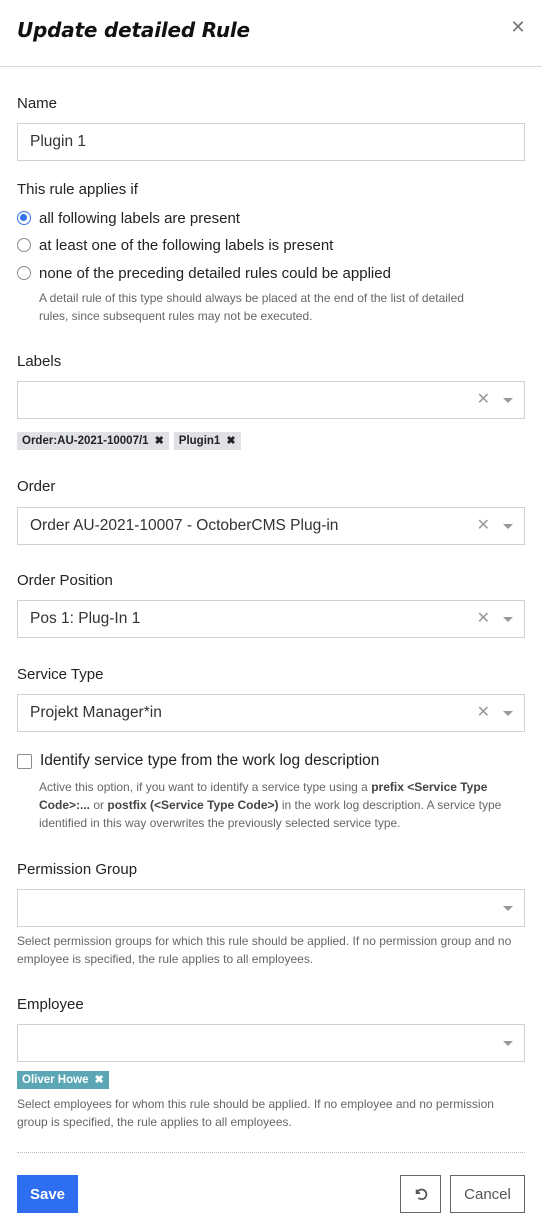  What do you see at coordinates (24, 218) in the screenshot?
I see `radio-checked-icon` at bounding box center [24, 218].